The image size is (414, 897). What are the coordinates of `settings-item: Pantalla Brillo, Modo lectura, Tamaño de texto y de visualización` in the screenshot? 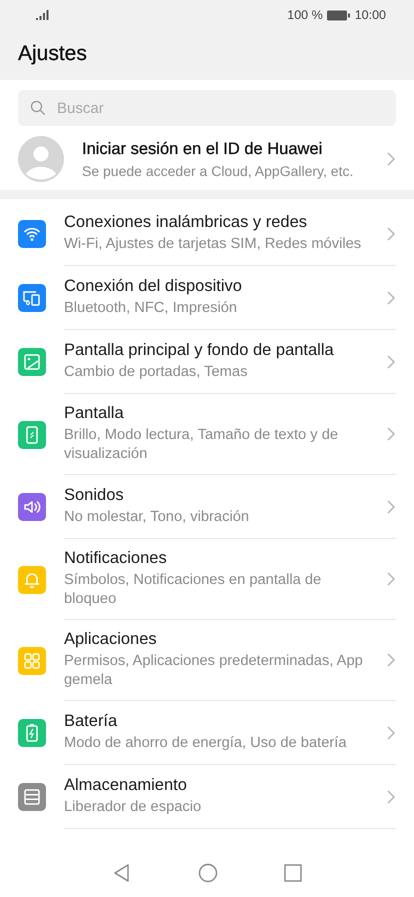 It's located at (207, 434).